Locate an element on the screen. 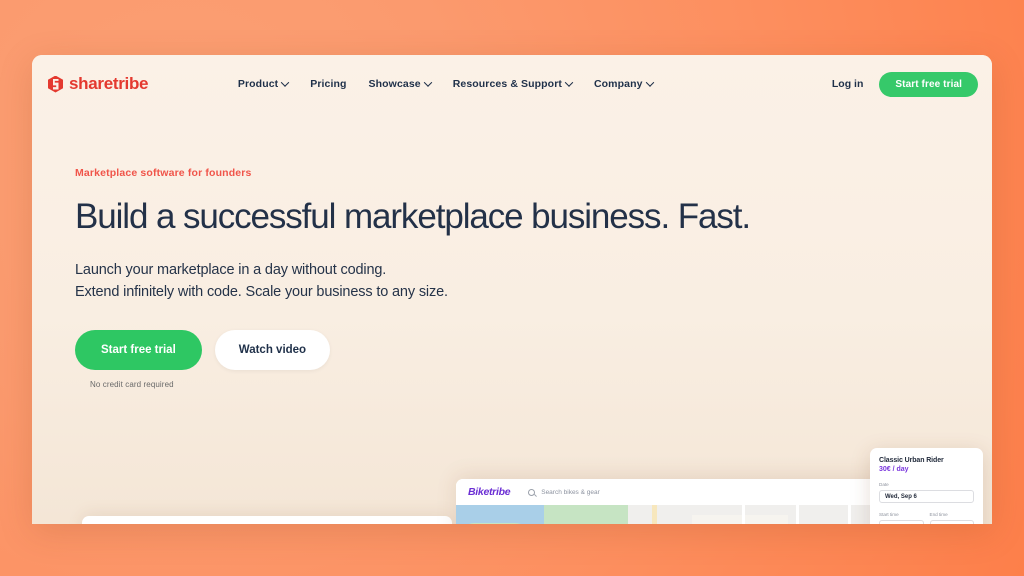 The image size is (1024, 576). nav-item-resources-label: Resources & Support is located at coordinates (507, 84).